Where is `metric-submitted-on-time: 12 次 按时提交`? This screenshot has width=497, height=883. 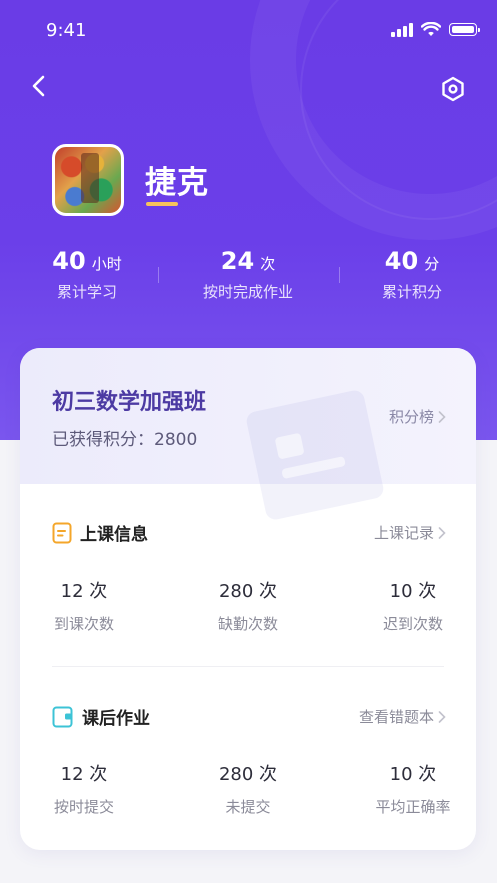 metric-submitted-on-time: 12 次 按时提交 is located at coordinates (84, 788).